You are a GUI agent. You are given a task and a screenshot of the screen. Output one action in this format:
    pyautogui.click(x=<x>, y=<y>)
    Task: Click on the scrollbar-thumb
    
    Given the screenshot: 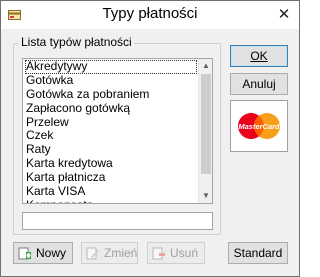 What is the action you would take?
    pyautogui.click(x=206, y=124)
    